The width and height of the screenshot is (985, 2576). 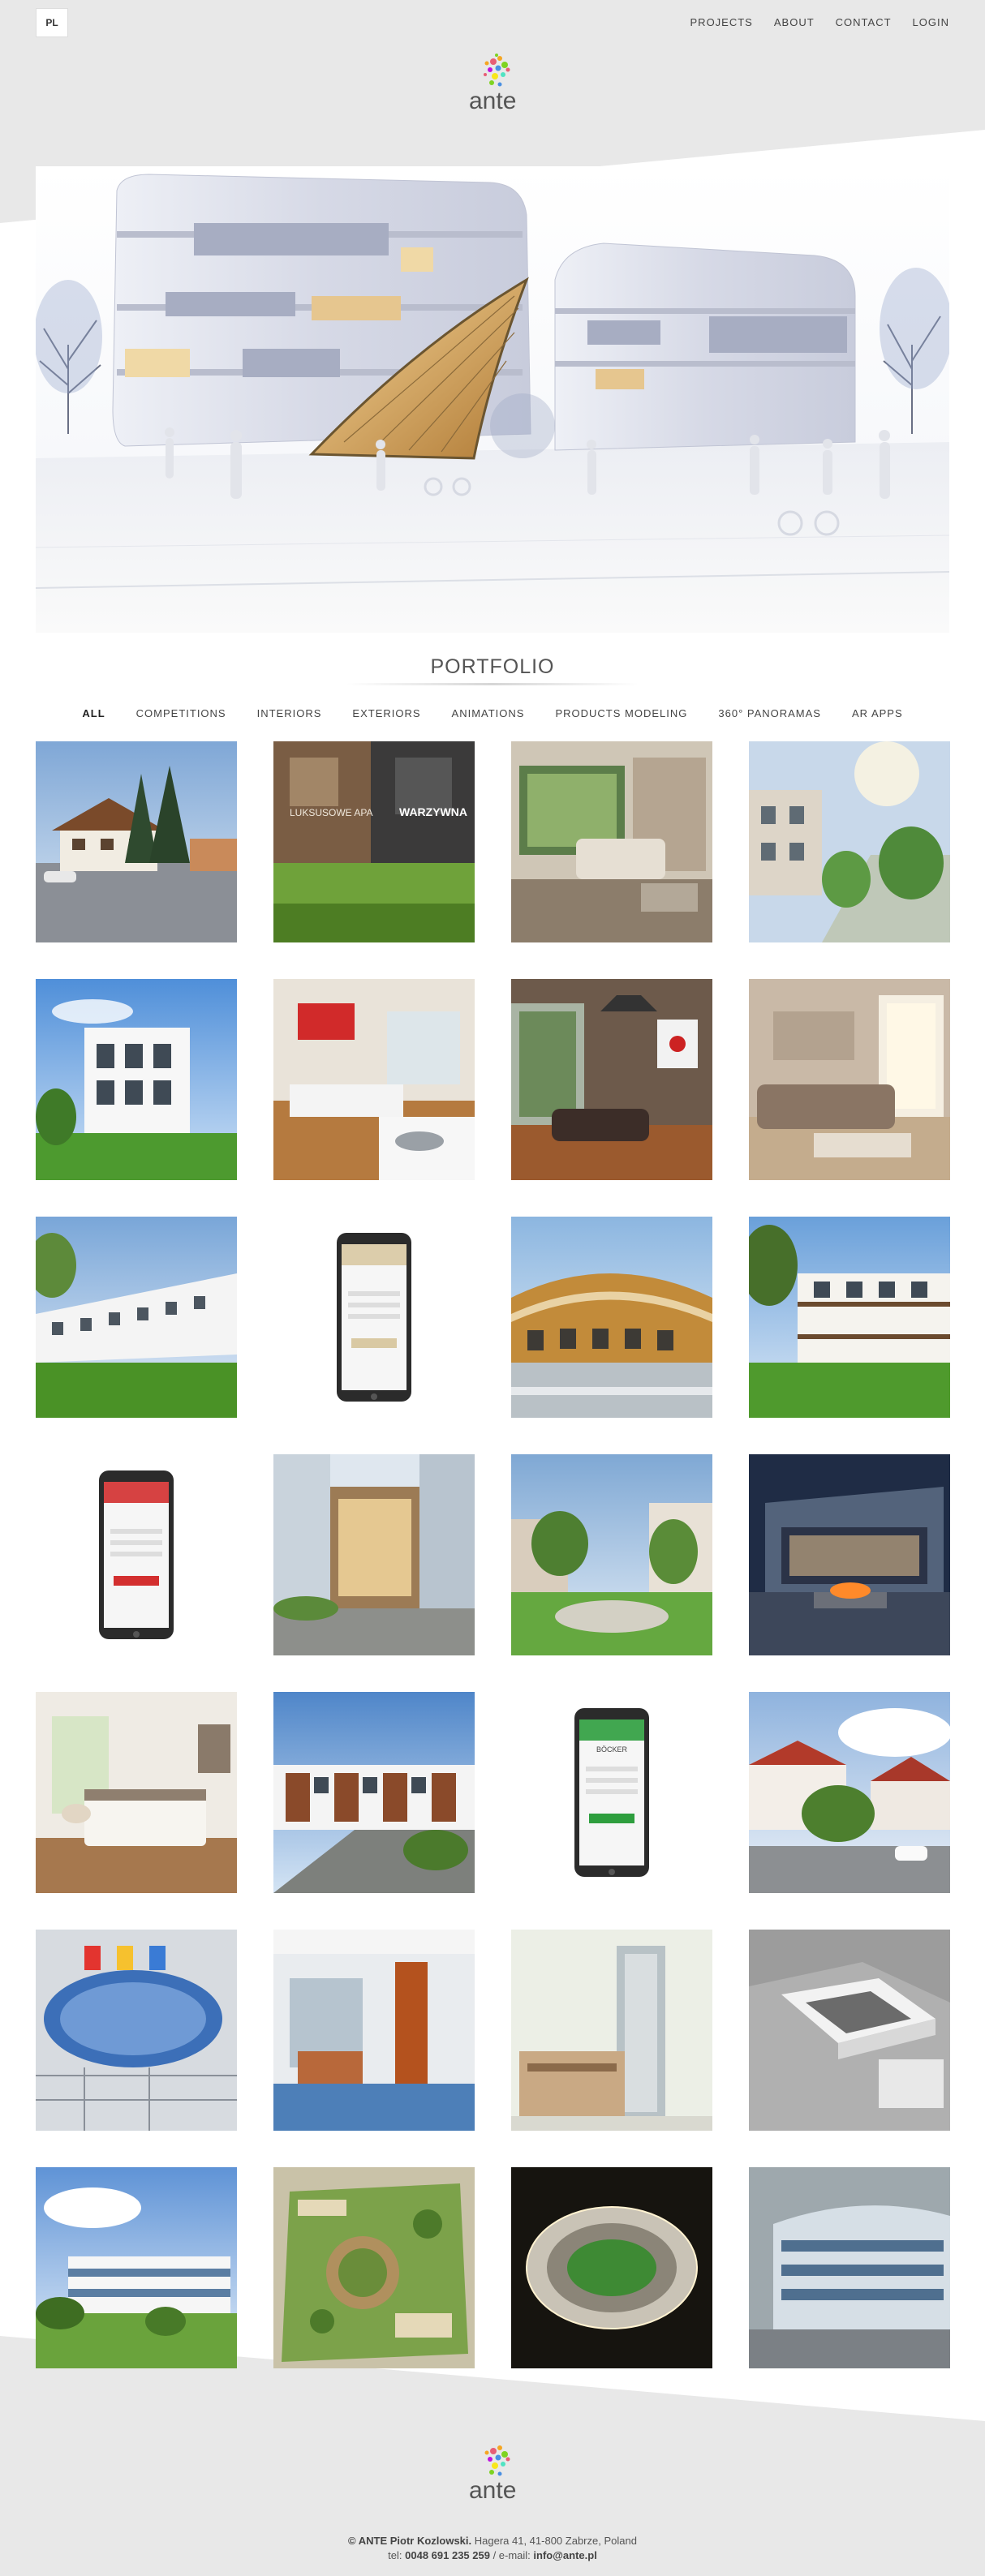 I want to click on filter-ar-apps: AR APPS, so click(x=877, y=713).